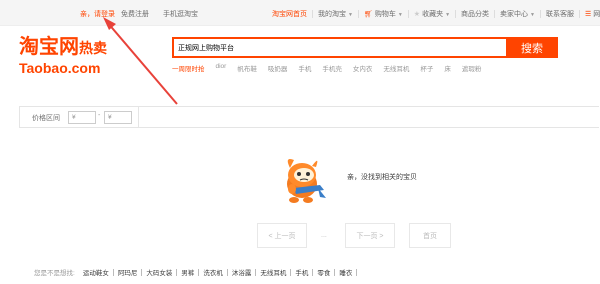 The image size is (600, 284). Describe the element at coordinates (96, 272) in the screenshot. I see `related-link: 运动鞋女` at that location.